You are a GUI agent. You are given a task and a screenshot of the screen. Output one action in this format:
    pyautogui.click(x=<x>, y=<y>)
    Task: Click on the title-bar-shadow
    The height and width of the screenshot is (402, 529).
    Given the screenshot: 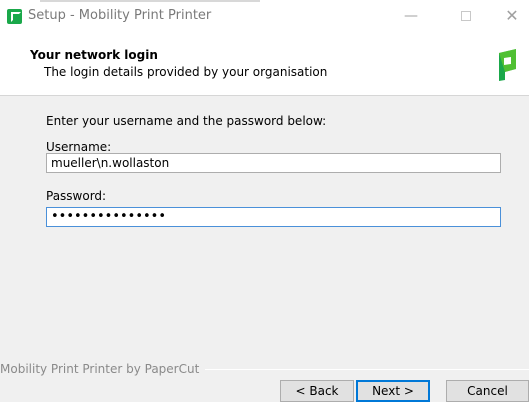 What is the action you would take?
    pyautogui.click(x=150, y=1)
    